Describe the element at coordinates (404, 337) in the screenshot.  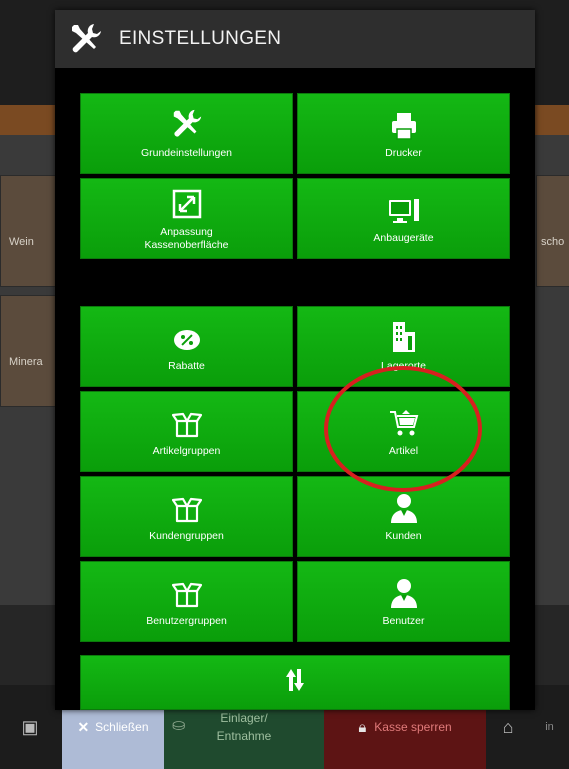
I see `building-icon` at that location.